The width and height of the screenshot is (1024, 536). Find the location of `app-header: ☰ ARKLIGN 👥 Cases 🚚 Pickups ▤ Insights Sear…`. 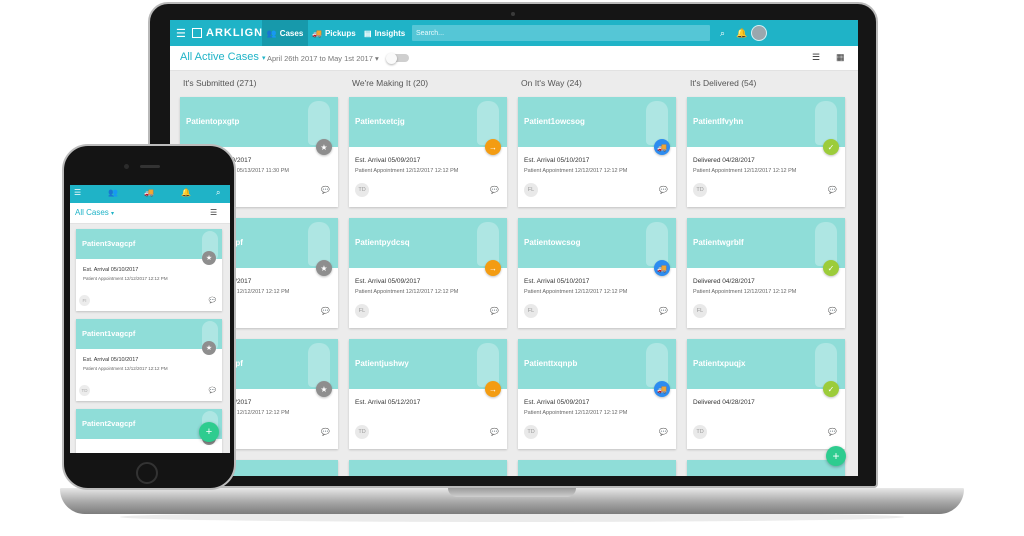

app-header: ☰ ARKLIGN 👥 Cases 🚚 Pickups ▤ Insights Sear… is located at coordinates (514, 33).